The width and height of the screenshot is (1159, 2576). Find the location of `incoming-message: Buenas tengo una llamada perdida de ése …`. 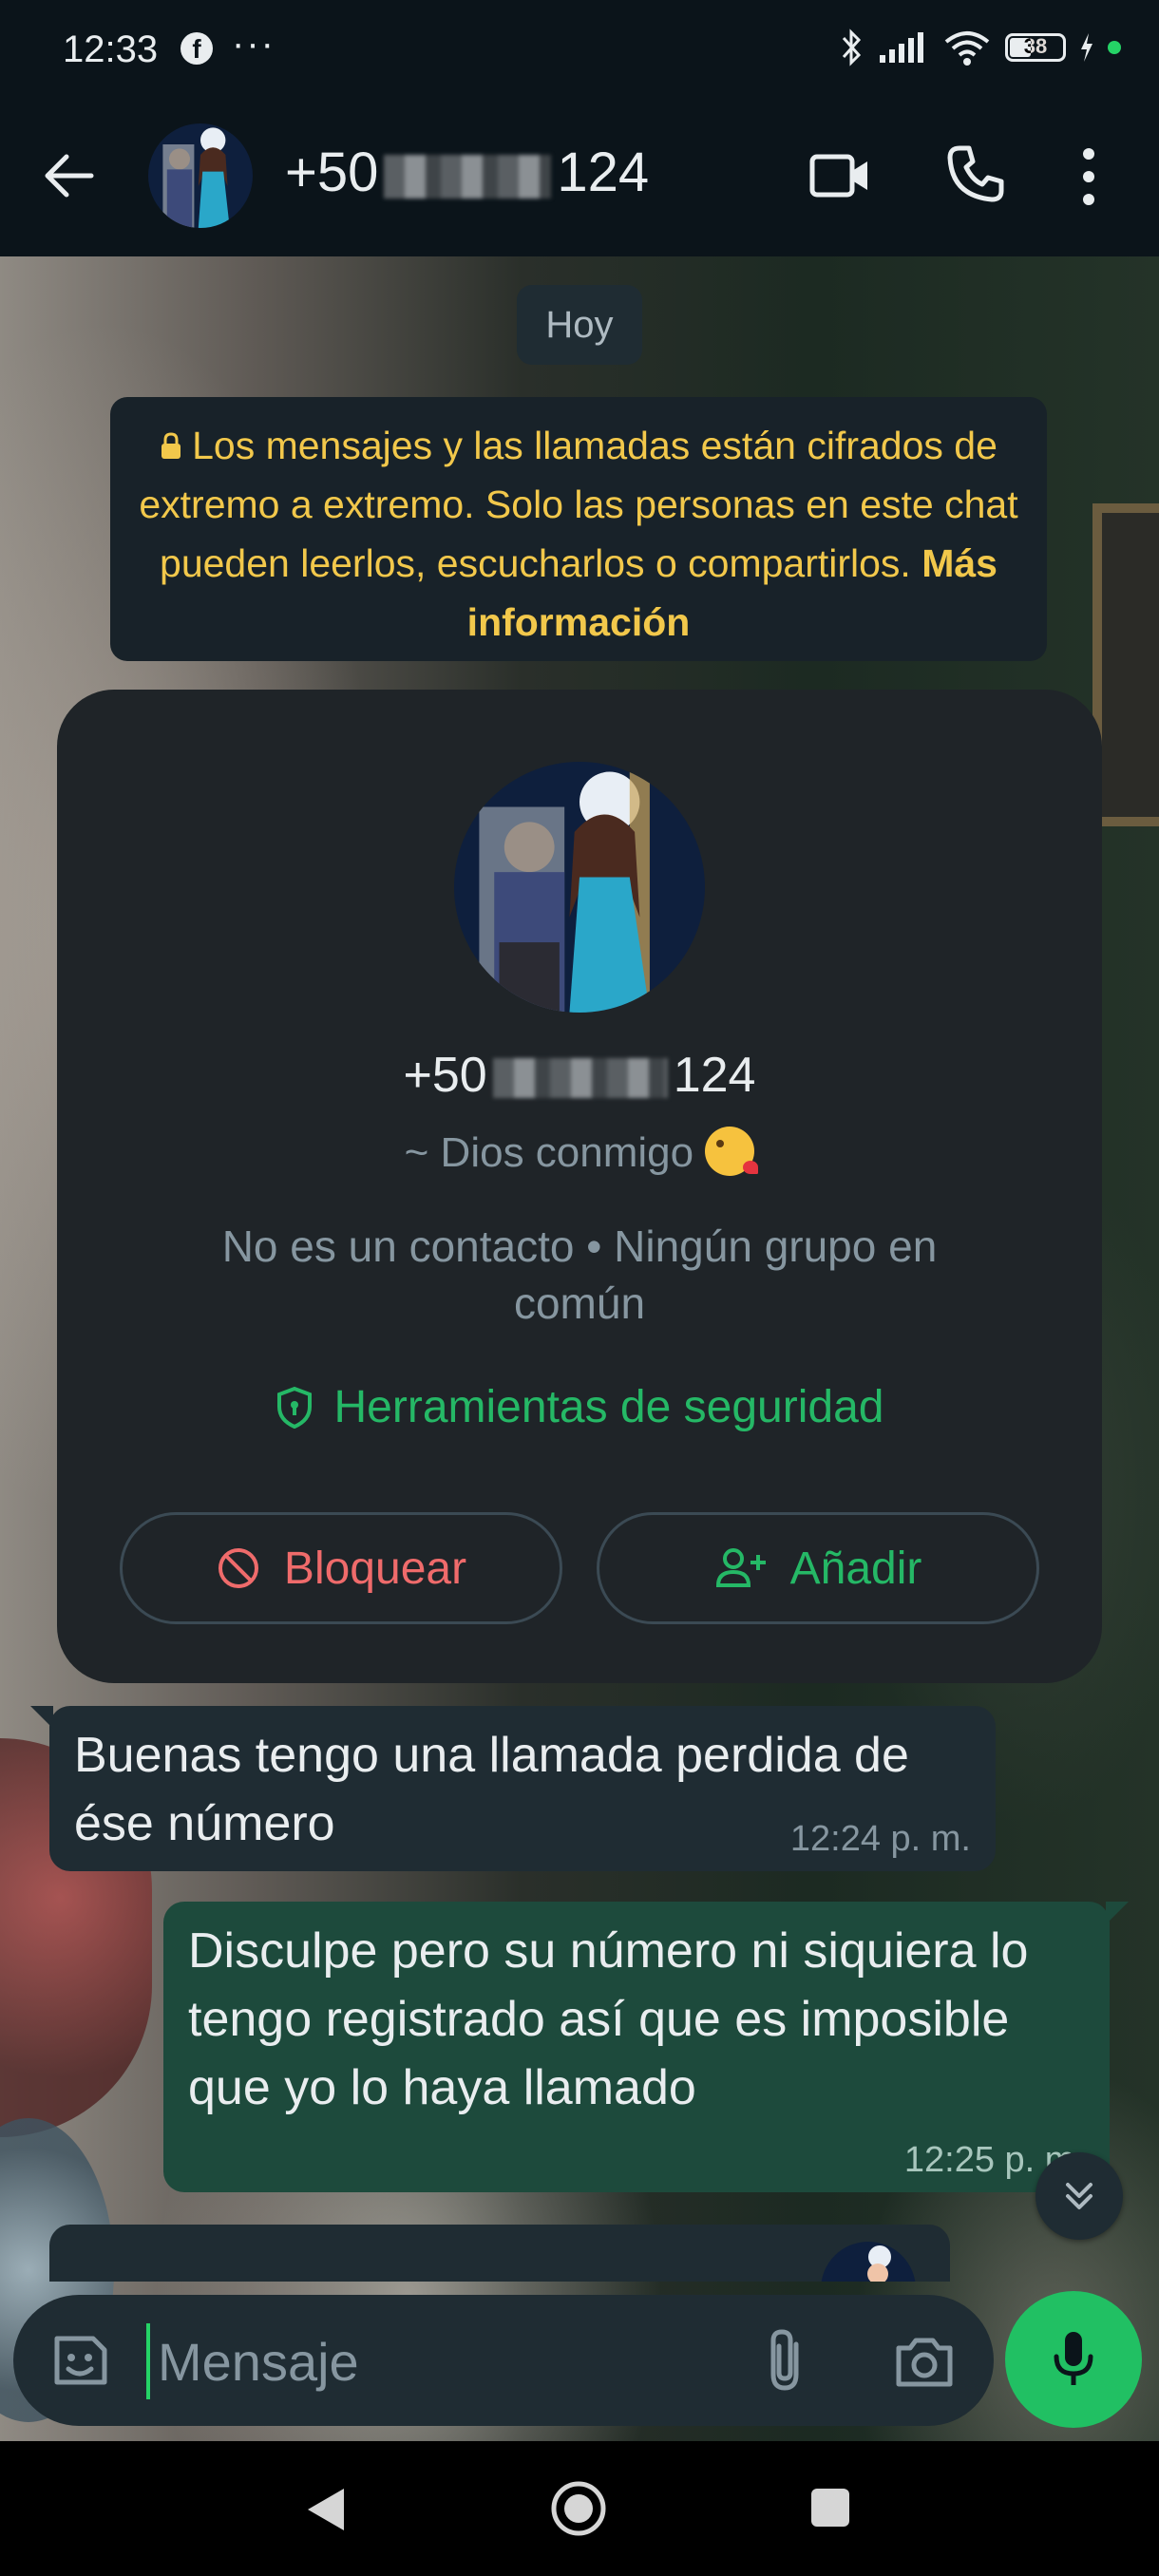

incoming-message: Buenas tengo una llamada perdida de ése … is located at coordinates (513, 1788).